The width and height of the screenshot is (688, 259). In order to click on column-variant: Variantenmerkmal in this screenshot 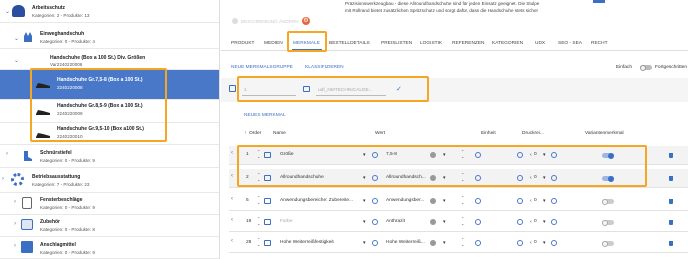, I will do `click(604, 133)`.